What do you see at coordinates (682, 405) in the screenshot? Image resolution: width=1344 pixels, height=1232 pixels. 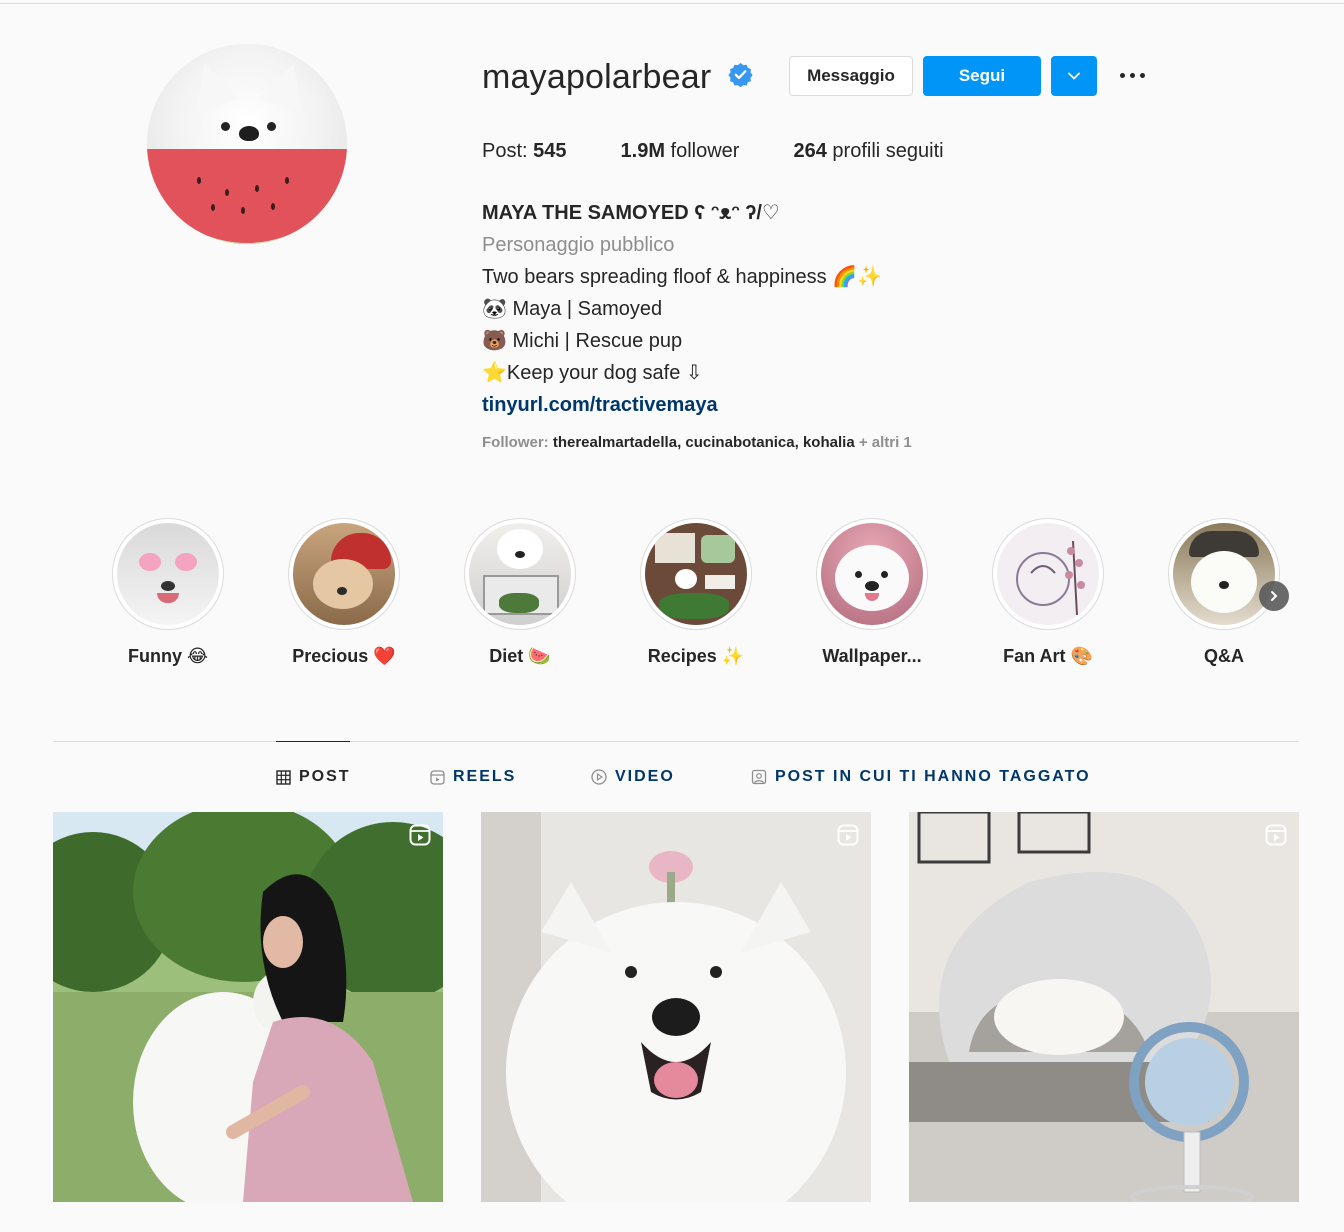 I see `bio-link: tinyurl.com/tractivemaya` at bounding box center [682, 405].